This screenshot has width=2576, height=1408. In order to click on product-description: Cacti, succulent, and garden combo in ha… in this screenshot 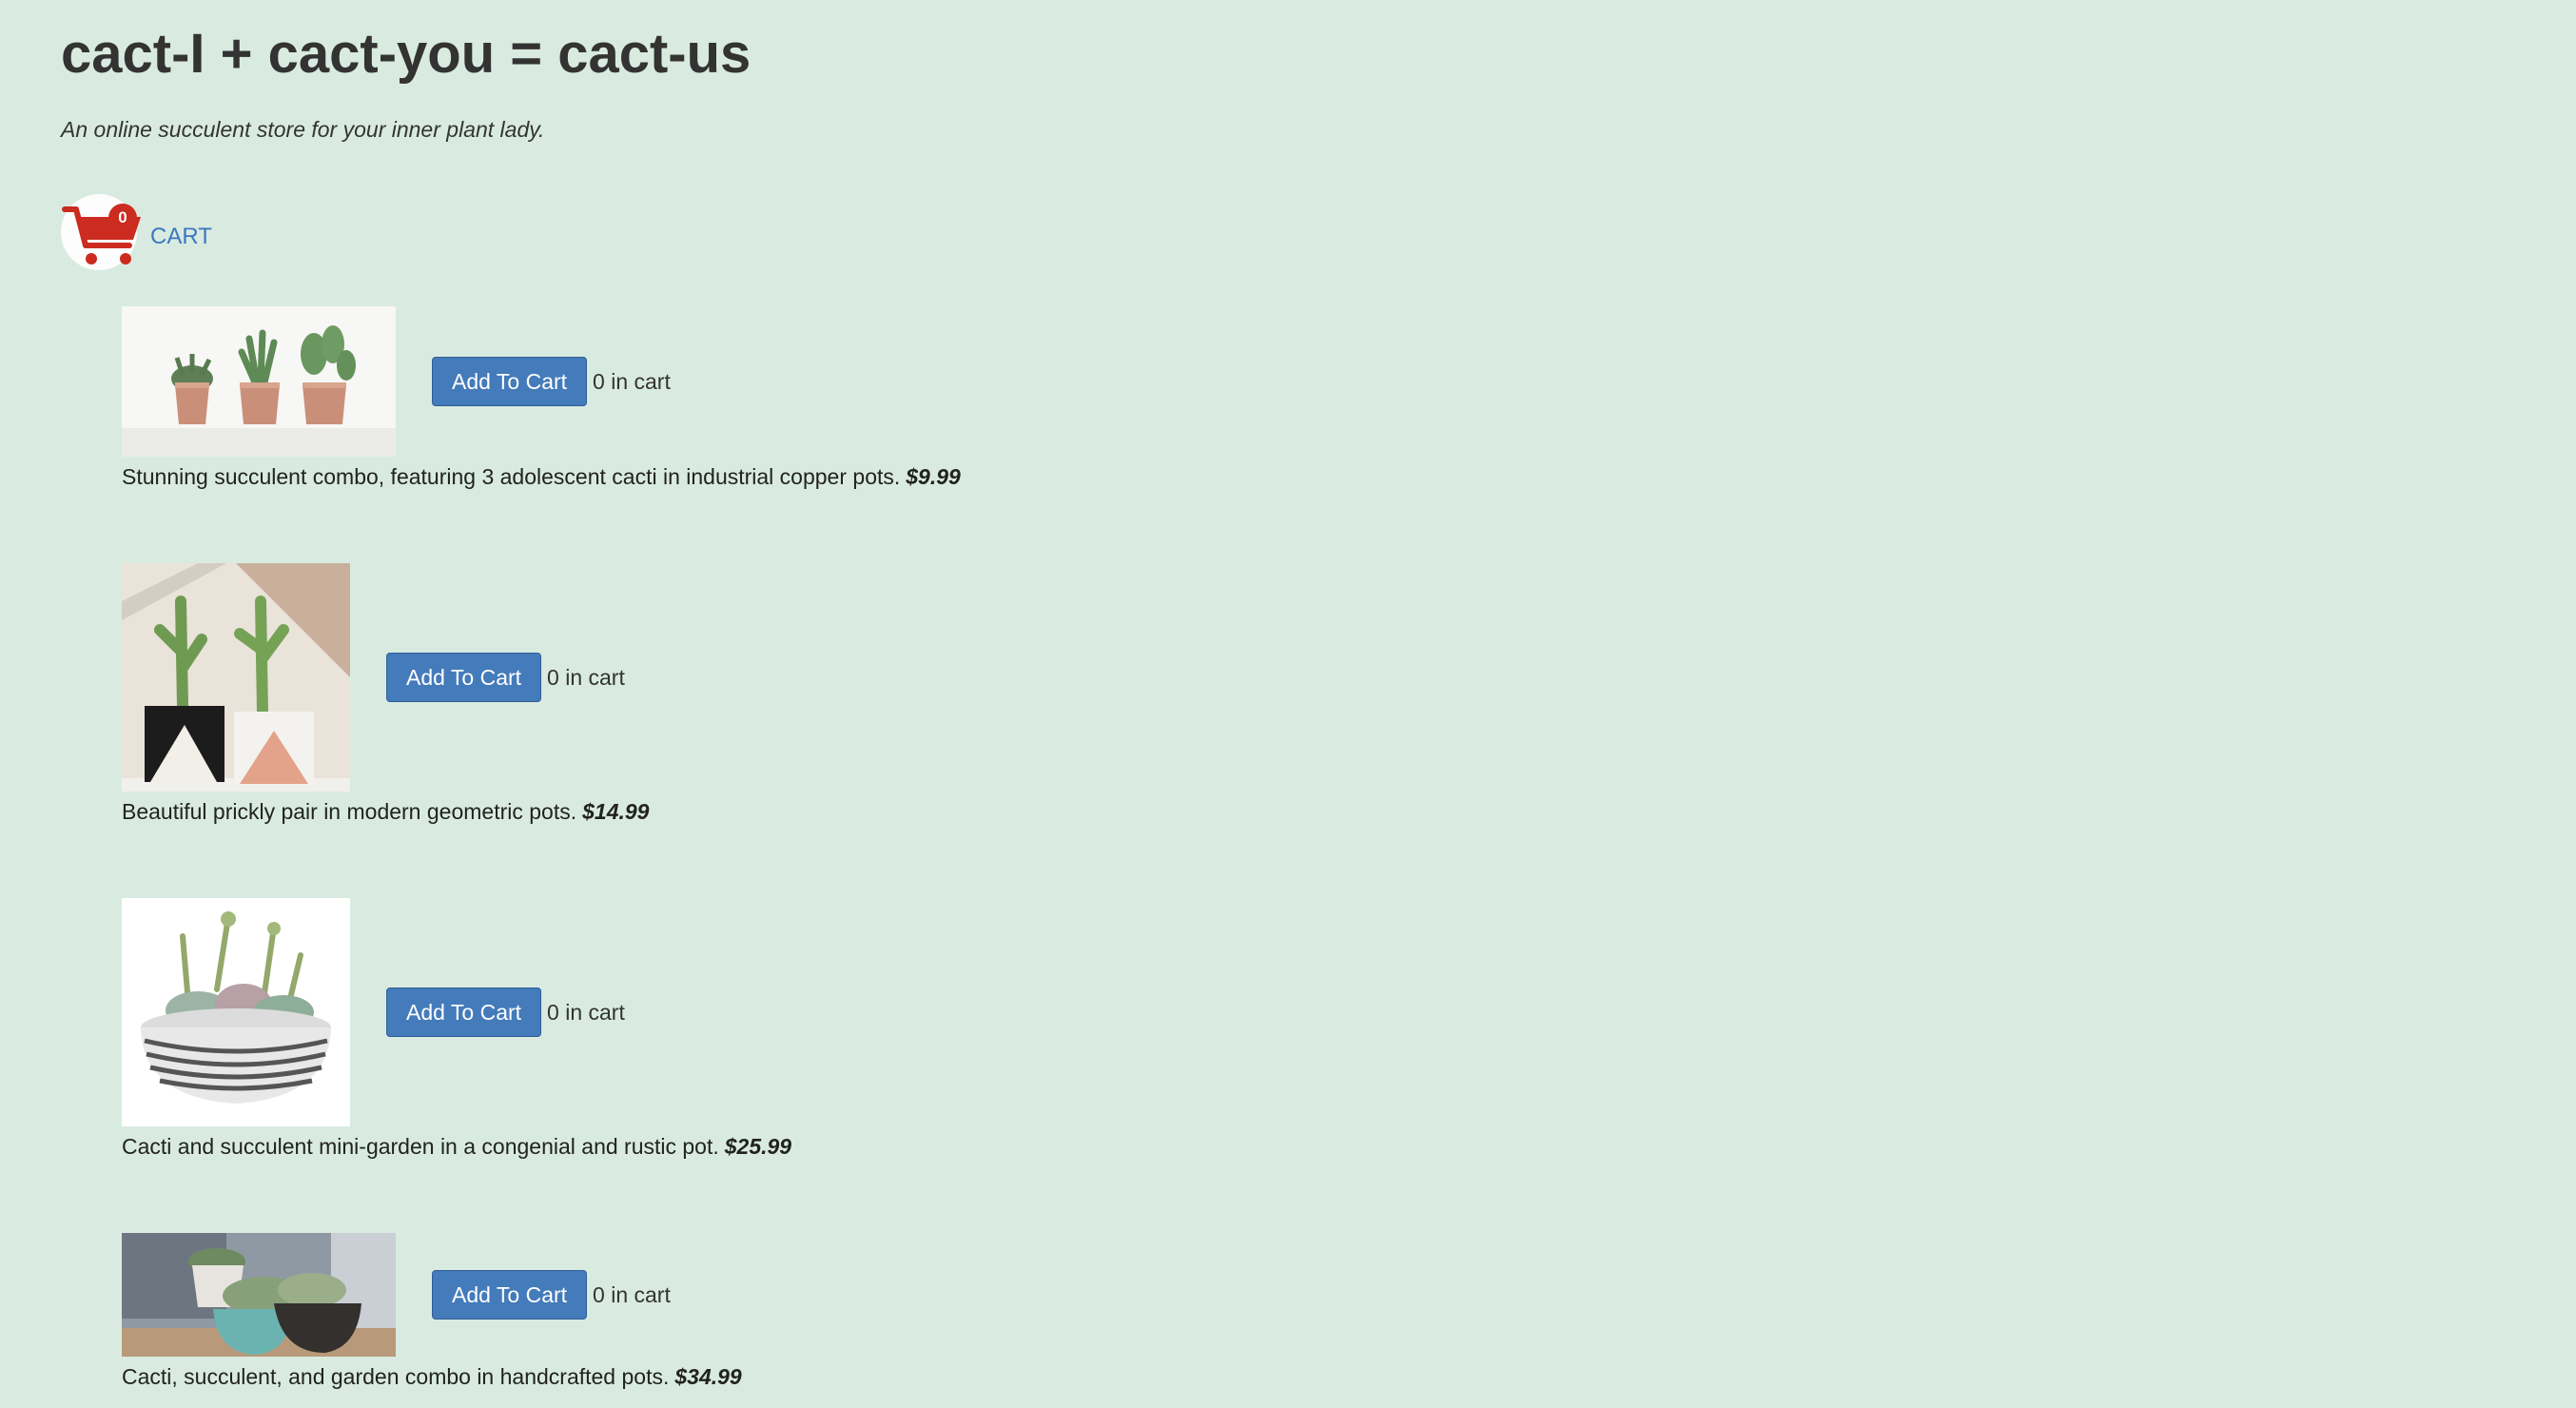, I will do `click(432, 1376)`.